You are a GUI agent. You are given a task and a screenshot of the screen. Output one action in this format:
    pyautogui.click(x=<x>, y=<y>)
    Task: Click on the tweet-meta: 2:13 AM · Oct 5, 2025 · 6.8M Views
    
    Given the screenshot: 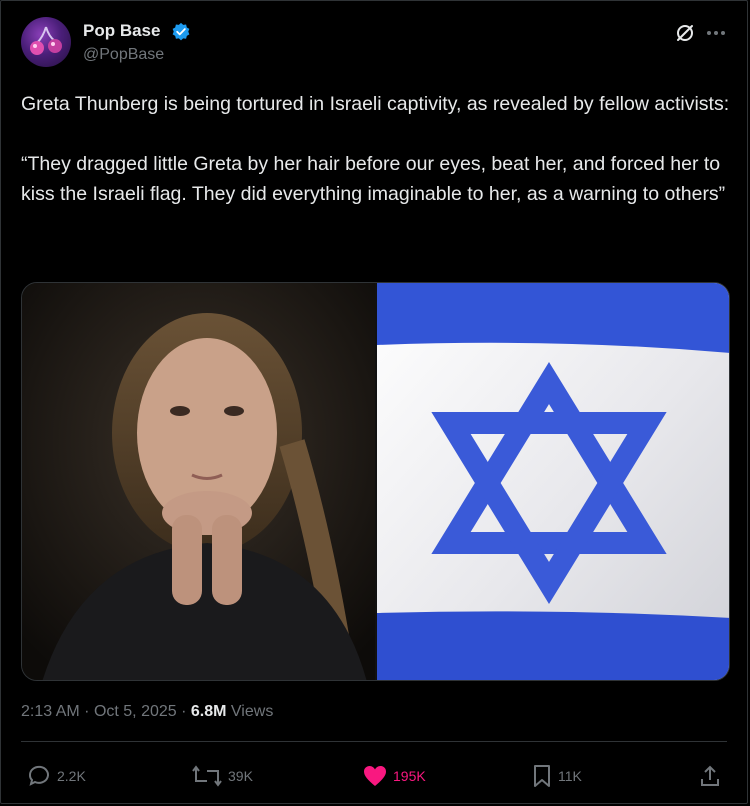 What is the action you would take?
    pyautogui.click(x=147, y=712)
    